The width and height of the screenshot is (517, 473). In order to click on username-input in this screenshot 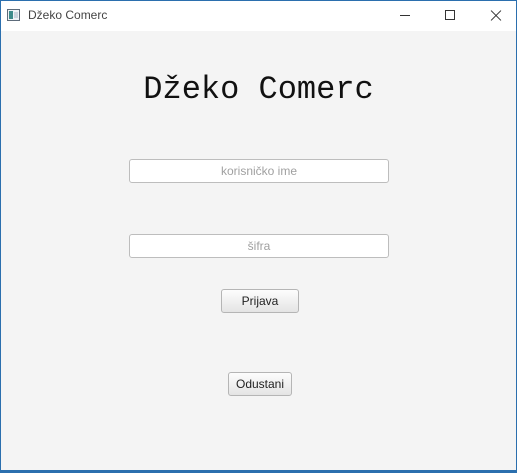, I will do `click(259, 171)`.